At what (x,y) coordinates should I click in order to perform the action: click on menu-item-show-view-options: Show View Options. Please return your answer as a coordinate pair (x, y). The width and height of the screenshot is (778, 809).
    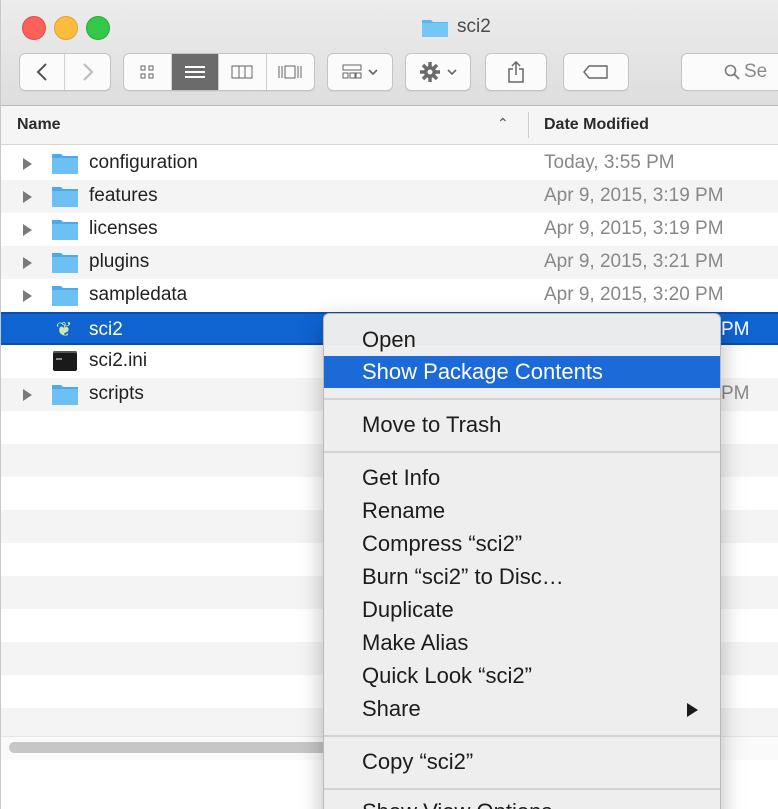
    Looking at the image, I should click on (522, 802).